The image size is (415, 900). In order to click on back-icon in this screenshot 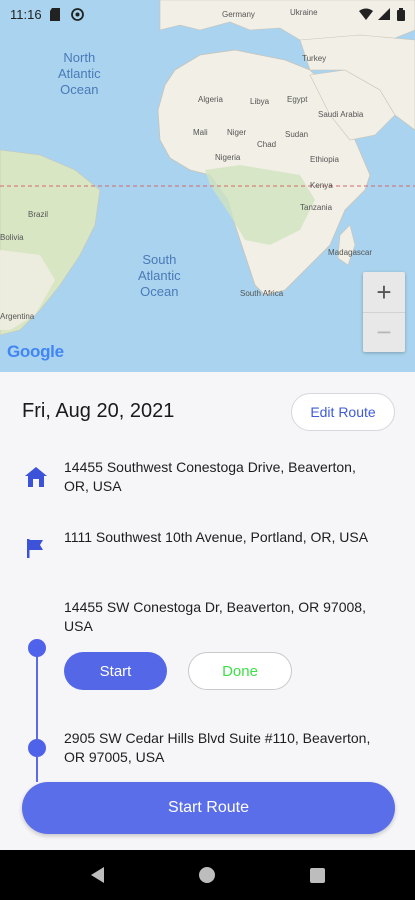, I will do `click(97, 875)`.